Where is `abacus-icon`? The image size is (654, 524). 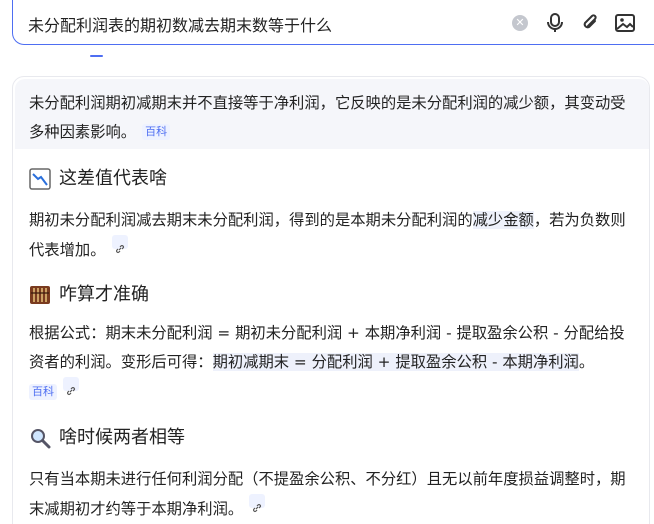 abacus-icon is located at coordinates (40, 295).